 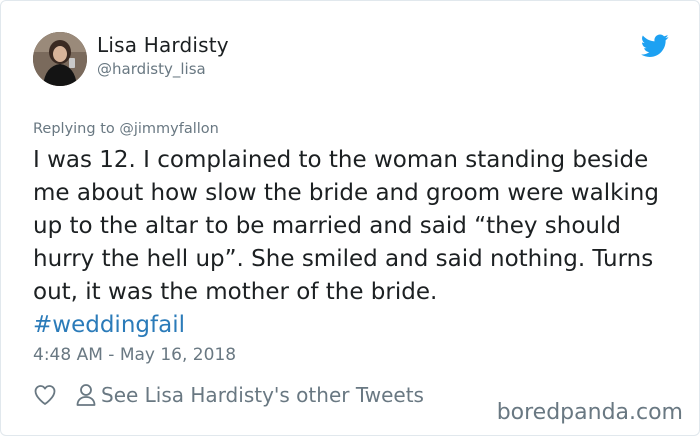 I want to click on person-icon, so click(x=86, y=395).